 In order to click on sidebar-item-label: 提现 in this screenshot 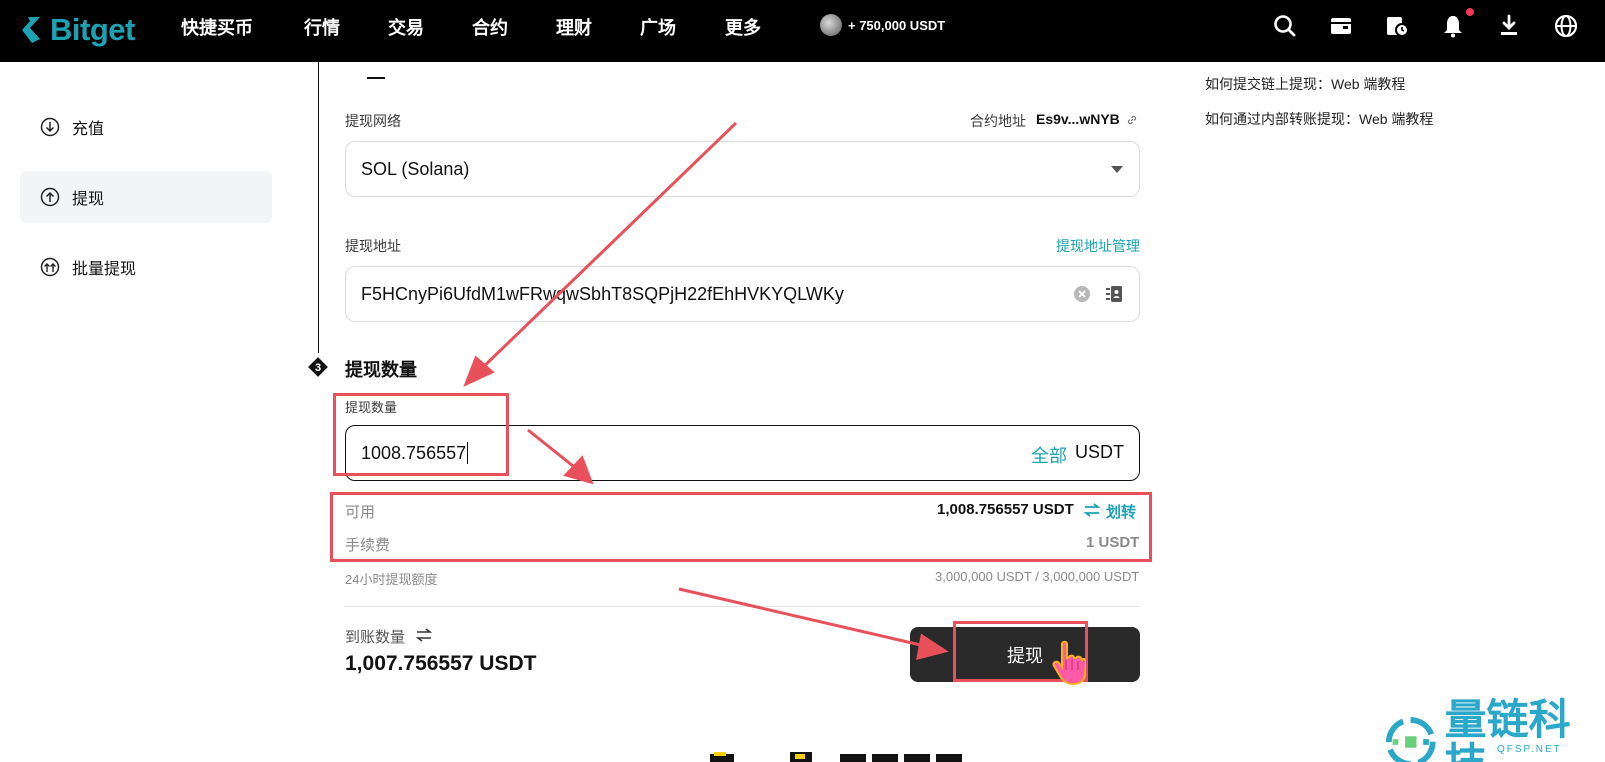, I will do `click(88, 199)`.